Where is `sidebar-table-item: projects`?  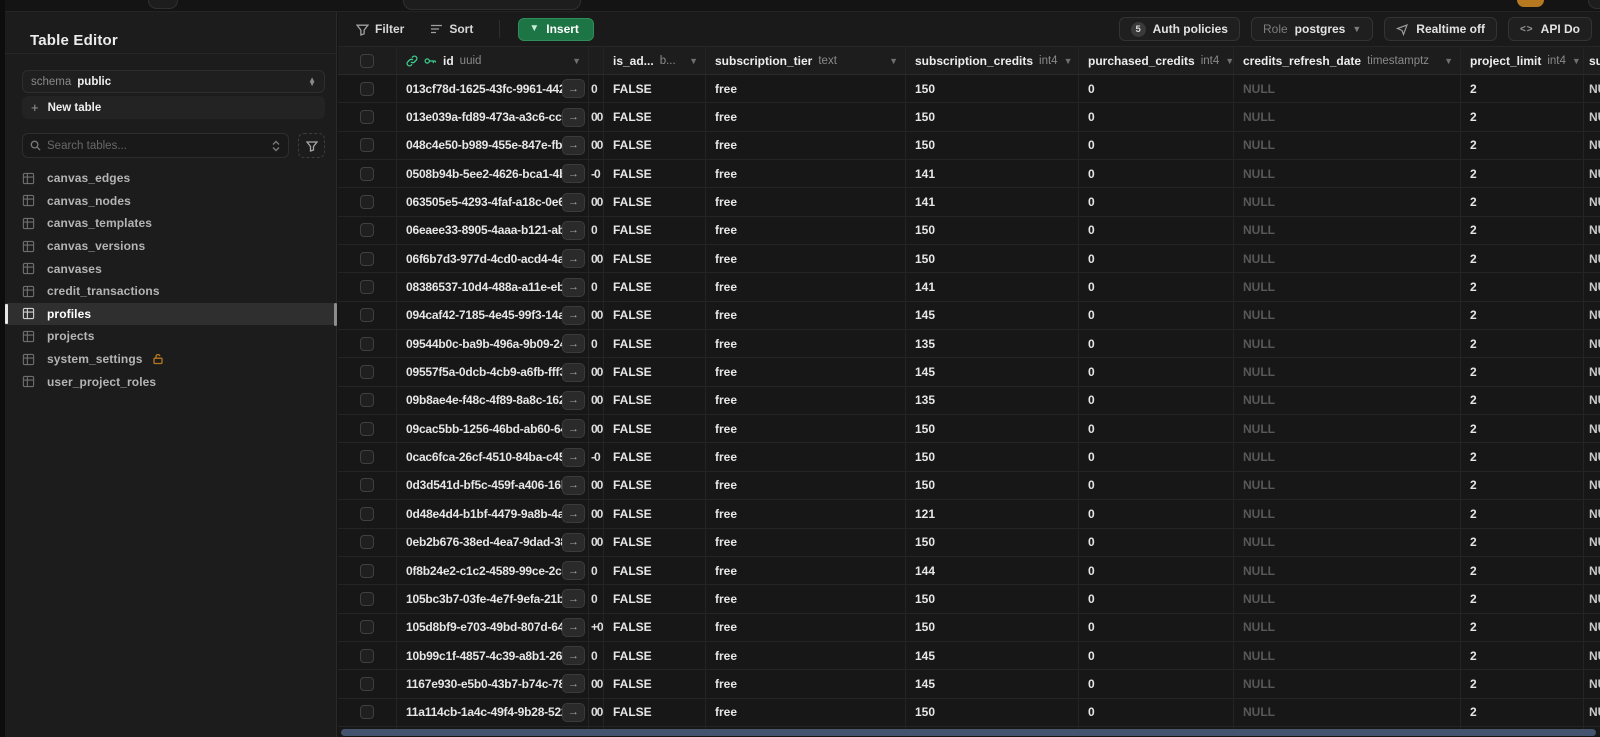 sidebar-table-item: projects is located at coordinates (171, 336).